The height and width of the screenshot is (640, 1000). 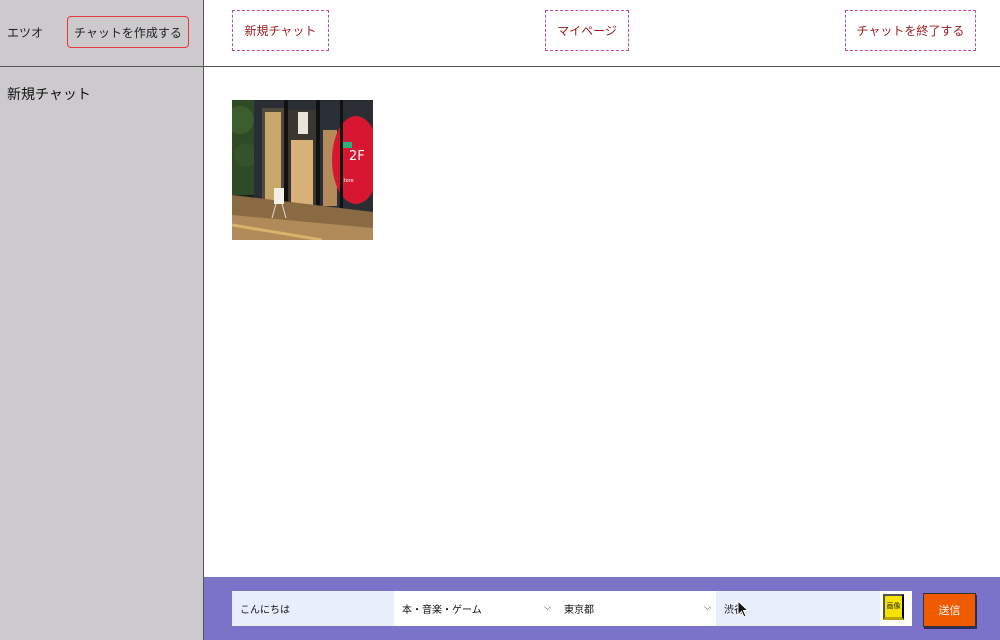 I want to click on end-chat-button: チャットを終了する, so click(x=910, y=30).